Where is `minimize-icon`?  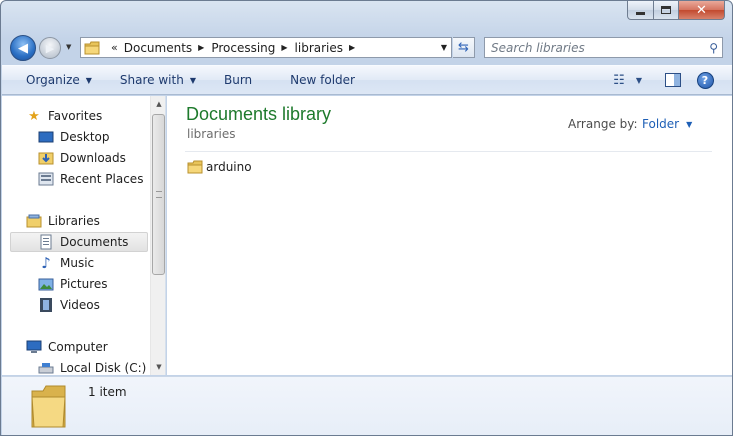
minimize-icon is located at coordinates (640, 13).